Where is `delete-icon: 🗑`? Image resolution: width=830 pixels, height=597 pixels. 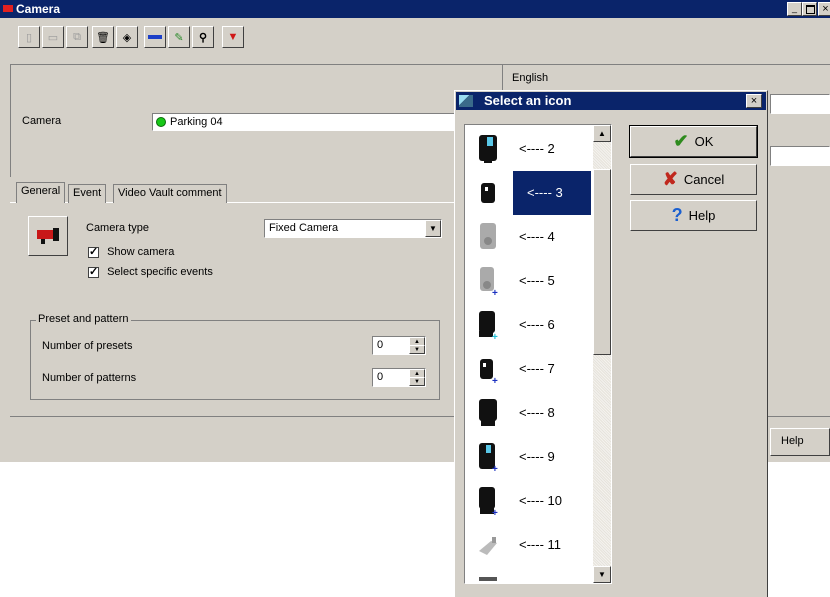
delete-icon: 🗑 is located at coordinates (103, 37).